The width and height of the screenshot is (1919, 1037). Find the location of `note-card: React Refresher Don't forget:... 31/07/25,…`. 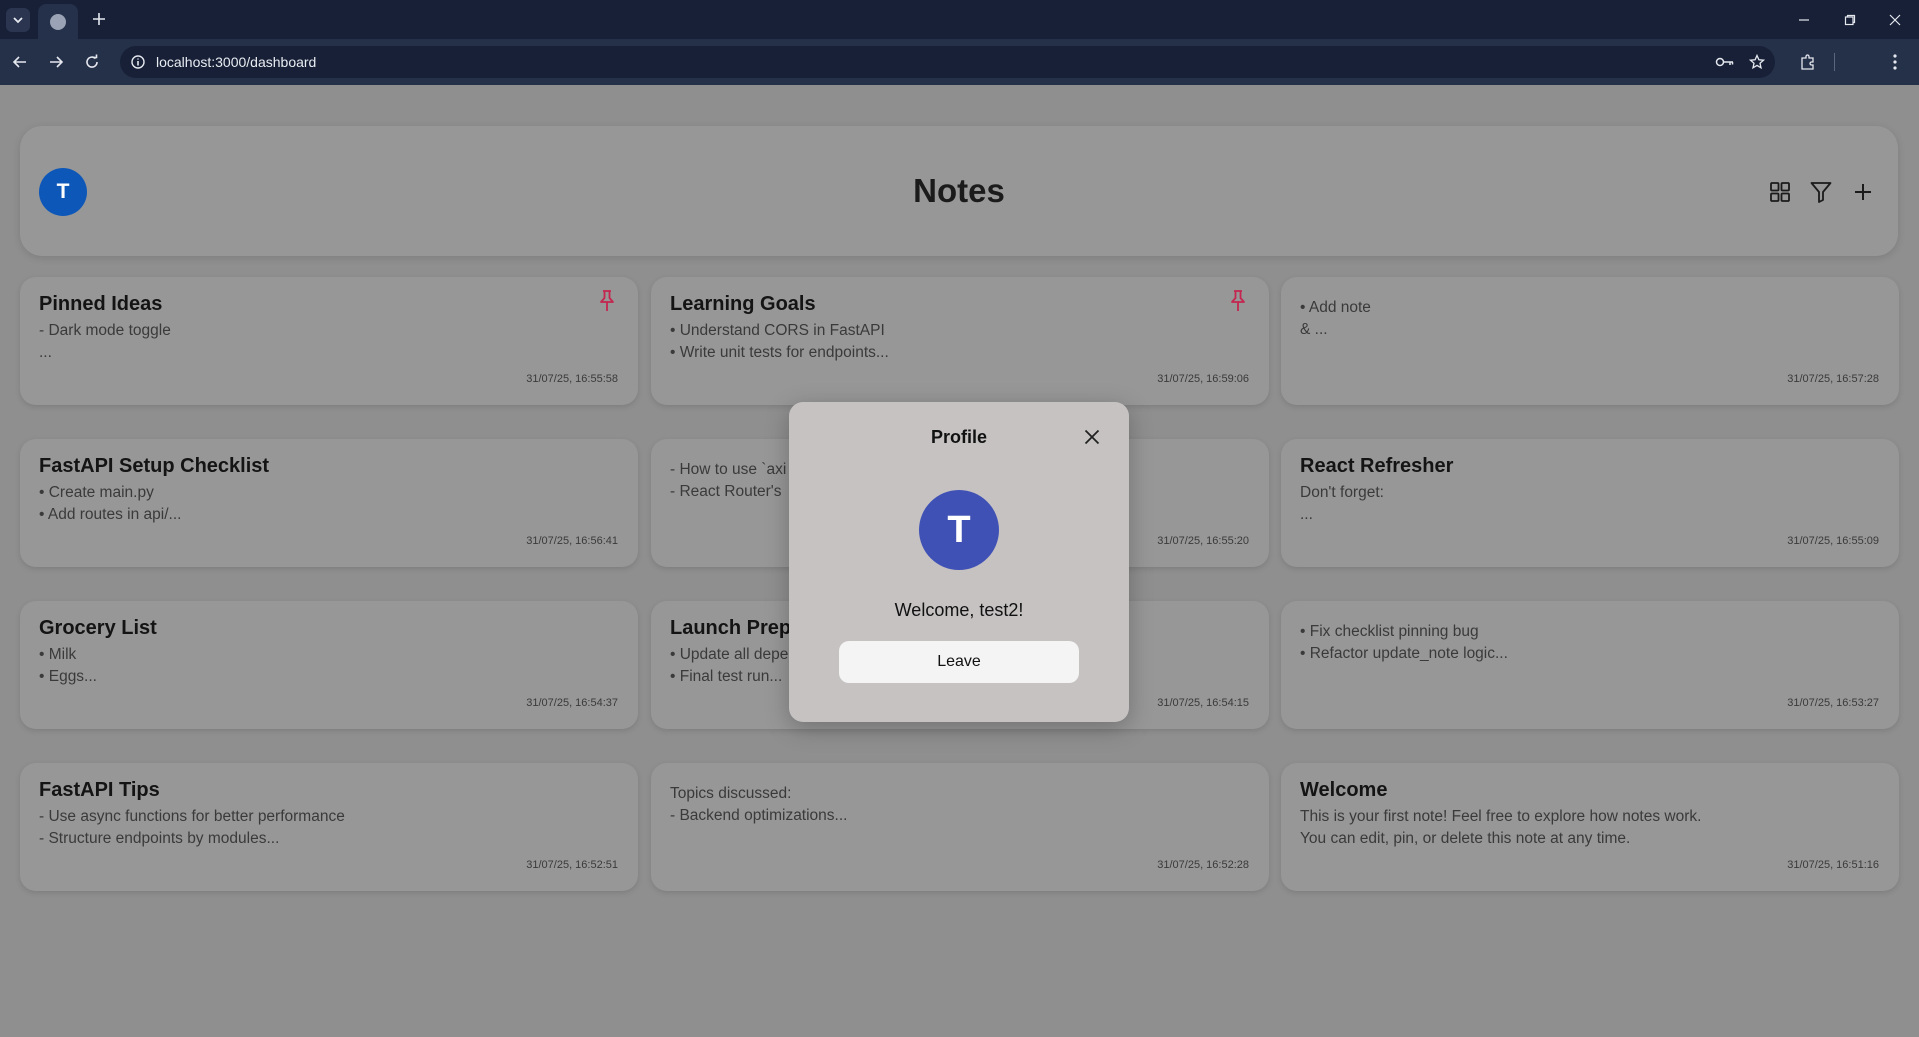

note-card: React Refresher Don't forget:... 31/07/25,… is located at coordinates (1590, 503).